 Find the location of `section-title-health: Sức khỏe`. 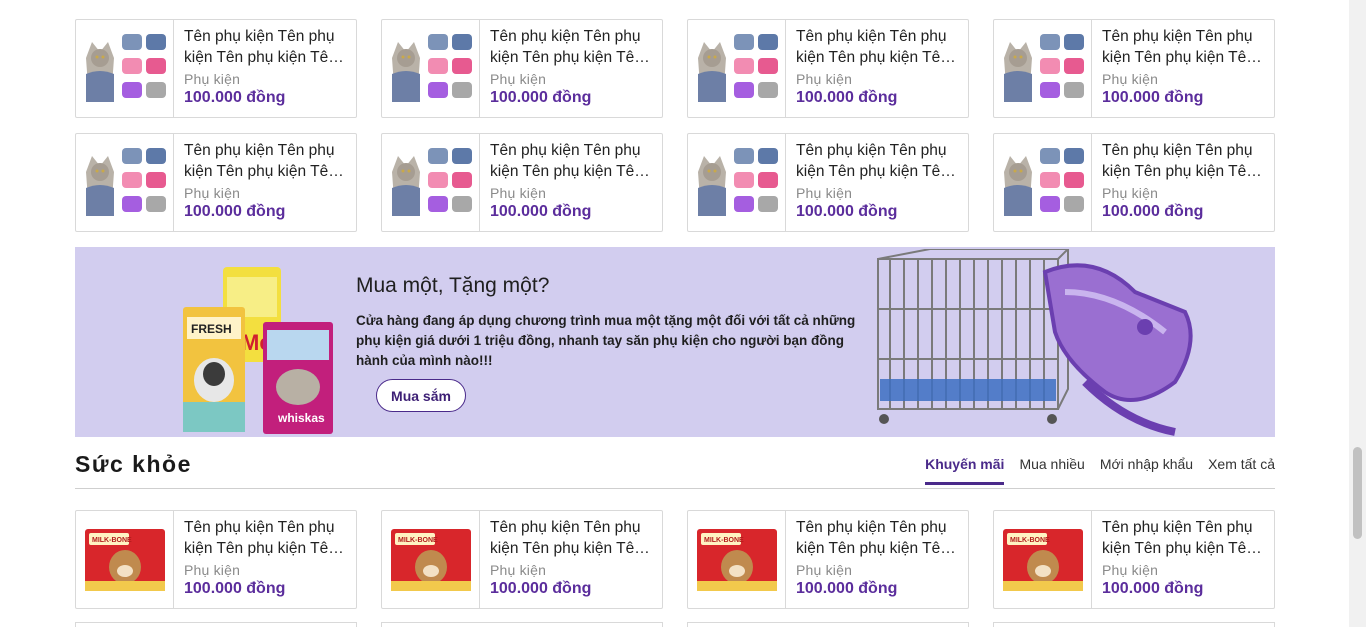

section-title-health: Sức khỏe is located at coordinates (133, 464).